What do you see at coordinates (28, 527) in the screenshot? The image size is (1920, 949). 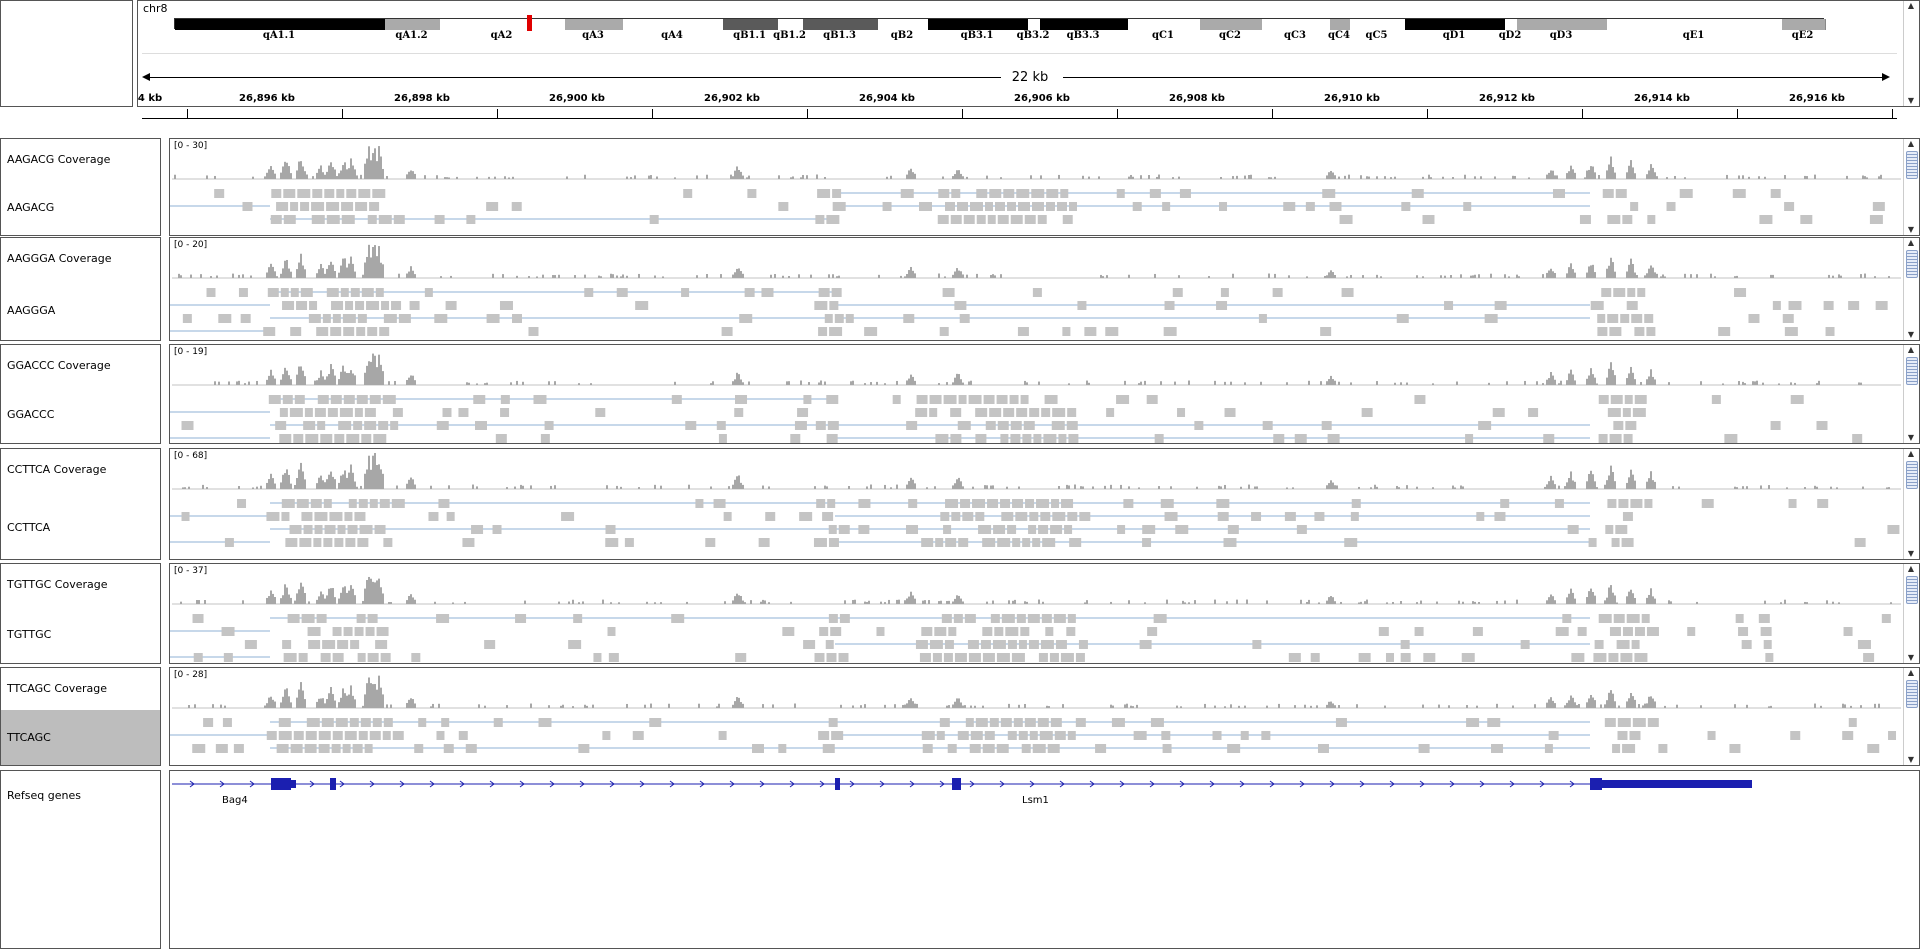 I see `alignment-track-label: CCTTCA` at bounding box center [28, 527].